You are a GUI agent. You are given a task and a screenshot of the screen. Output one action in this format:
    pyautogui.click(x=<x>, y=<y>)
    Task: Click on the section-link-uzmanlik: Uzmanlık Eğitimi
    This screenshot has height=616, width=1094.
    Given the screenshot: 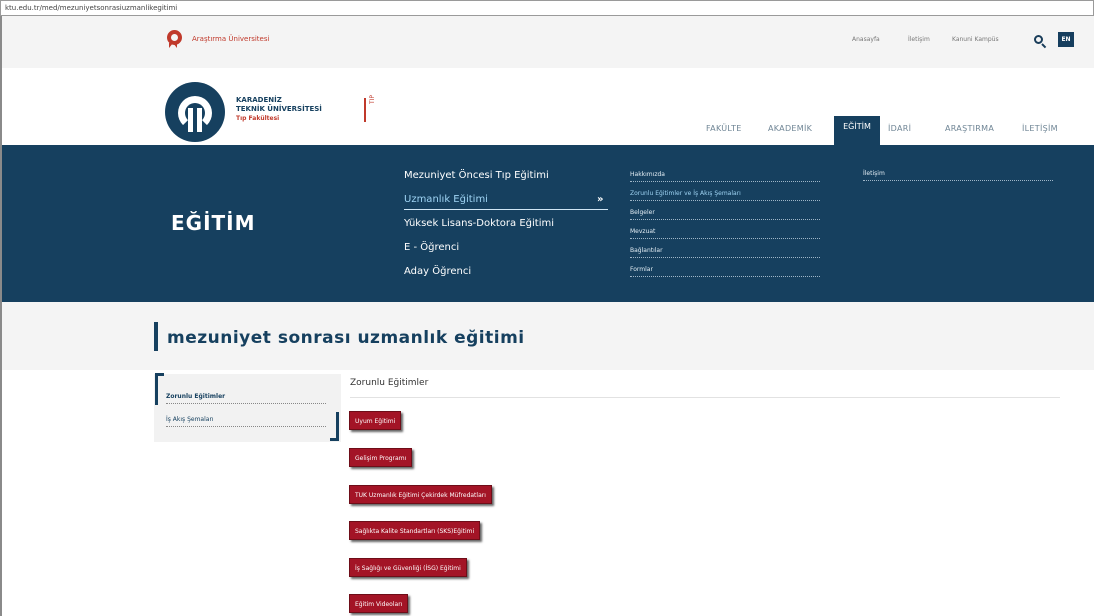 What is the action you would take?
    pyautogui.click(x=446, y=199)
    